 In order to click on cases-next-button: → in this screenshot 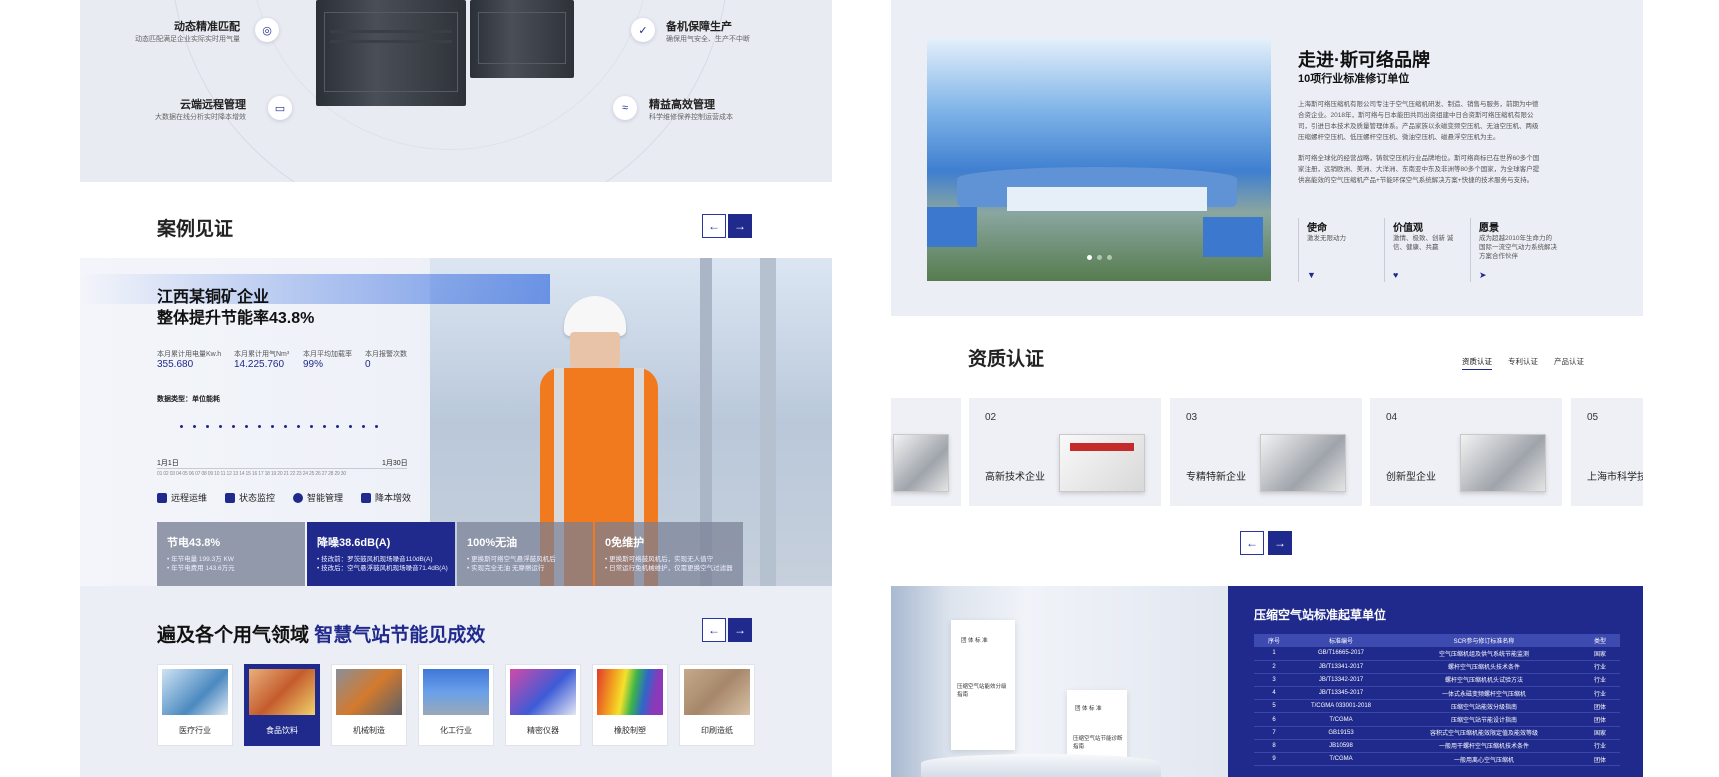, I will do `click(740, 226)`.